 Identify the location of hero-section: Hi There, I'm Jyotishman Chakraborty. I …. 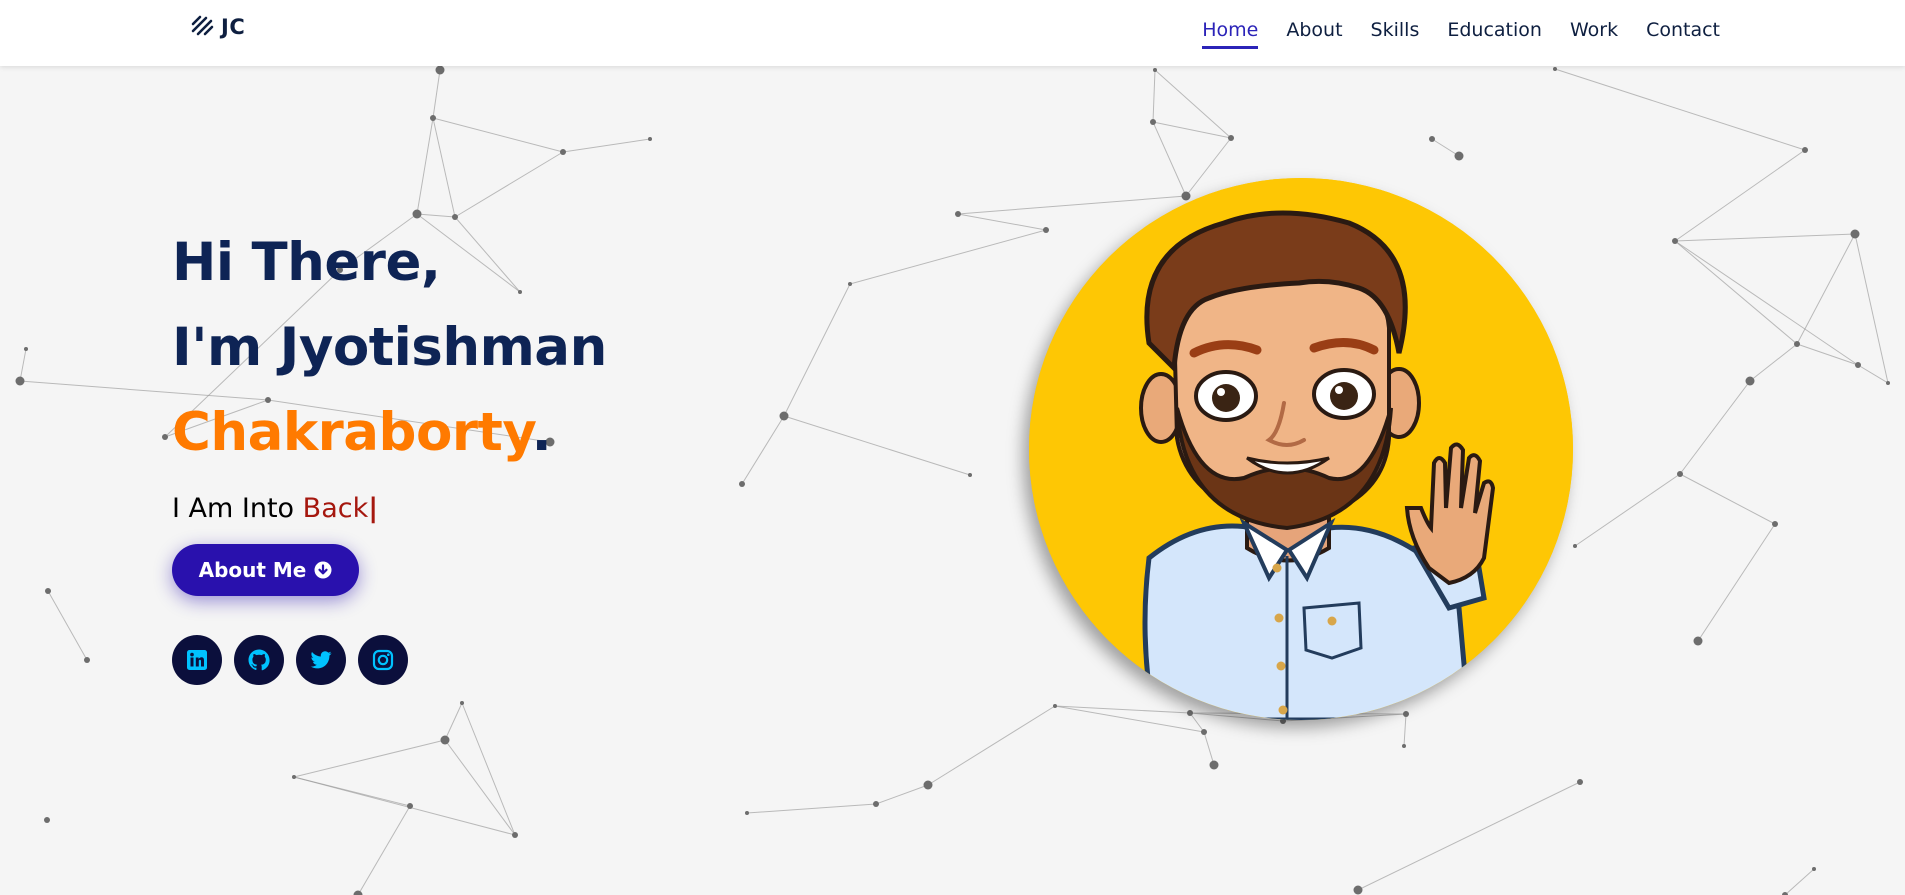
(389, 452).